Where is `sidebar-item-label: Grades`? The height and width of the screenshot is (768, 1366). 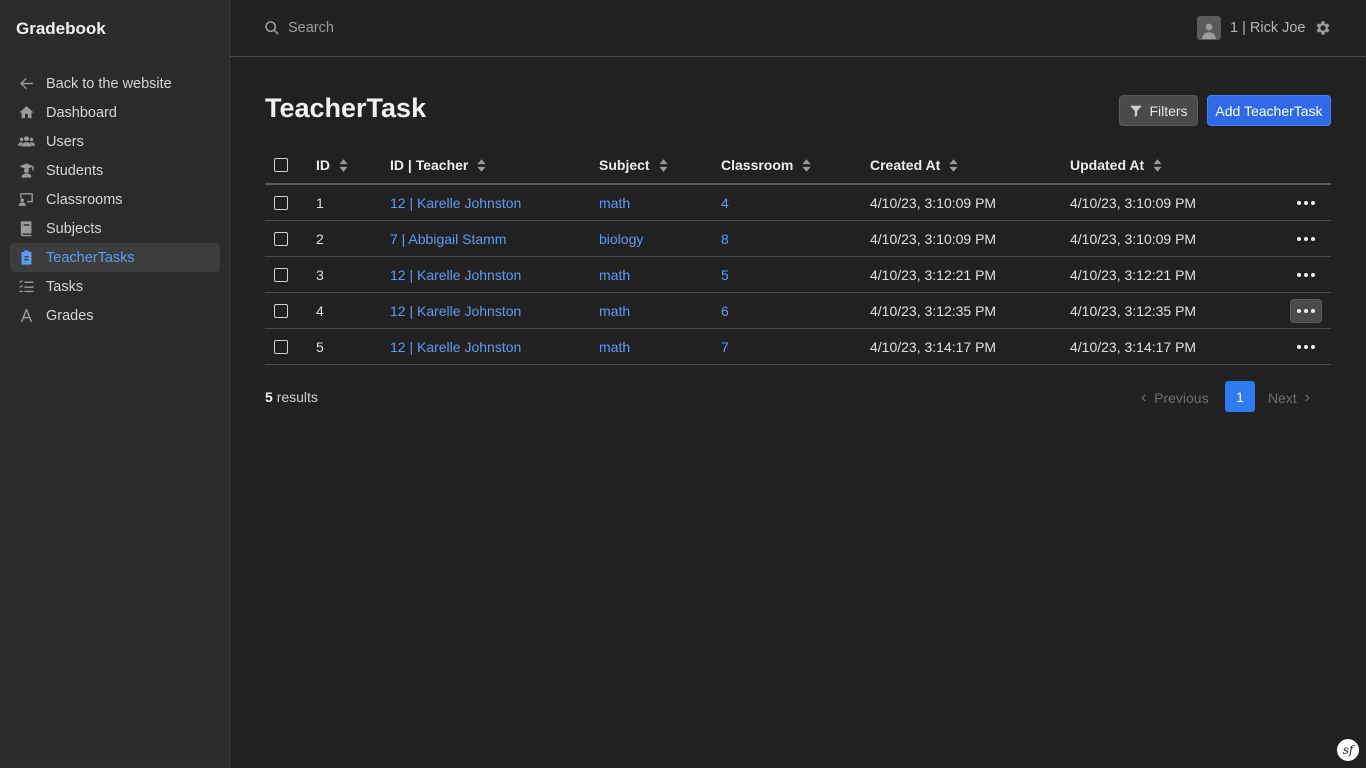
sidebar-item-label: Grades is located at coordinates (70, 315).